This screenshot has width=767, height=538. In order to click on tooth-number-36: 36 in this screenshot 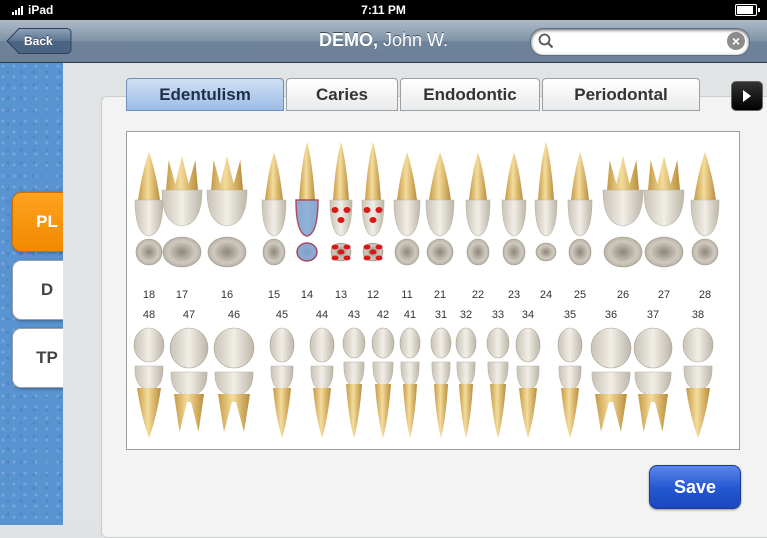, I will do `click(611, 315)`.